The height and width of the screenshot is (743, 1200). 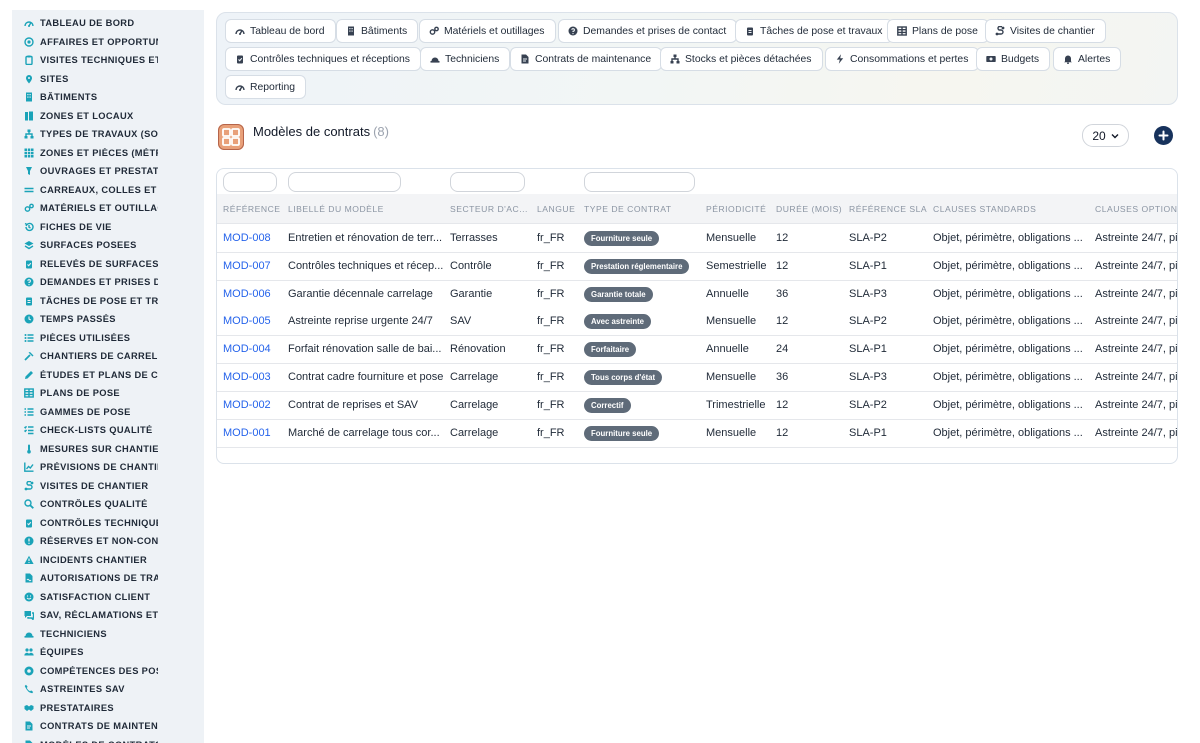 What do you see at coordinates (437, 59) in the screenshot?
I see `hard-hat-icon` at bounding box center [437, 59].